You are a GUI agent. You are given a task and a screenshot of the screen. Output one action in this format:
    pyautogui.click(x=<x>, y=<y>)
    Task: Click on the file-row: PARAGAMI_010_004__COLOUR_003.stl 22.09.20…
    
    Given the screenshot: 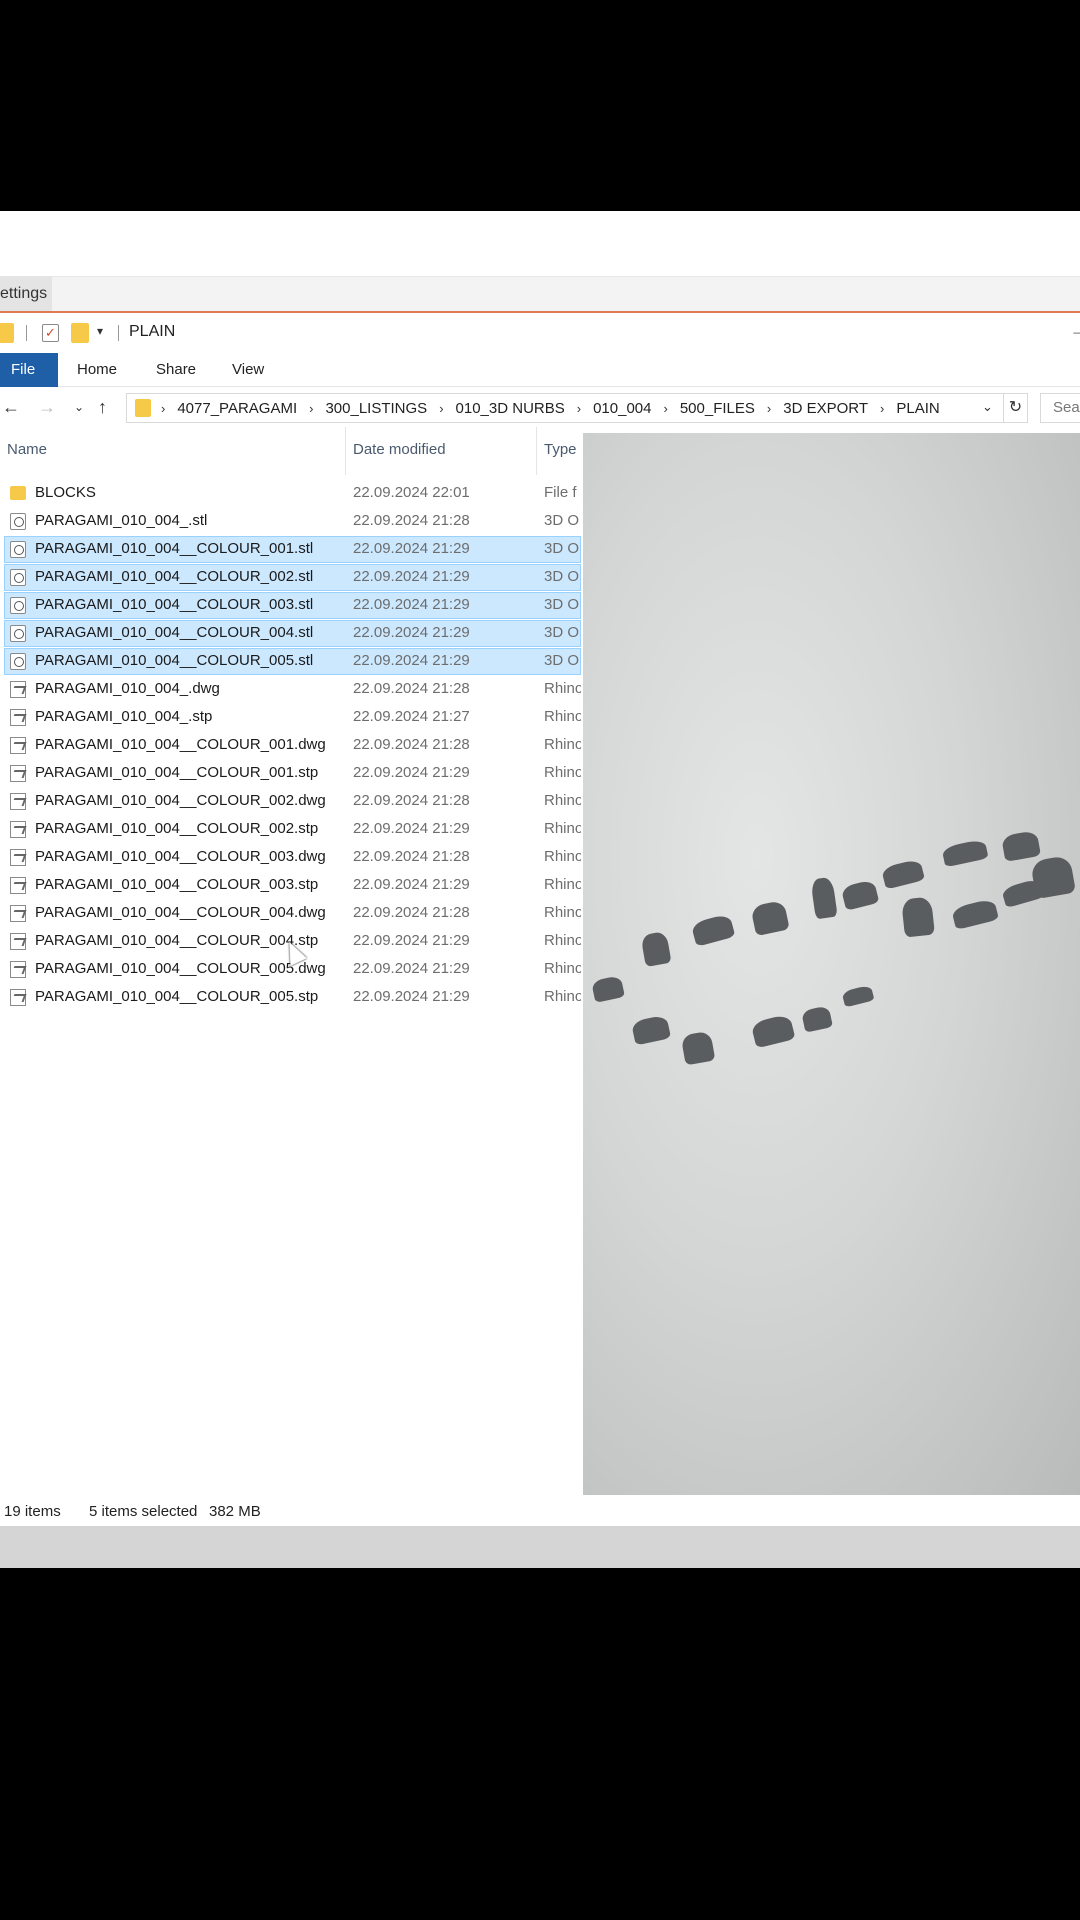 What is the action you would take?
    pyautogui.click(x=290, y=605)
    